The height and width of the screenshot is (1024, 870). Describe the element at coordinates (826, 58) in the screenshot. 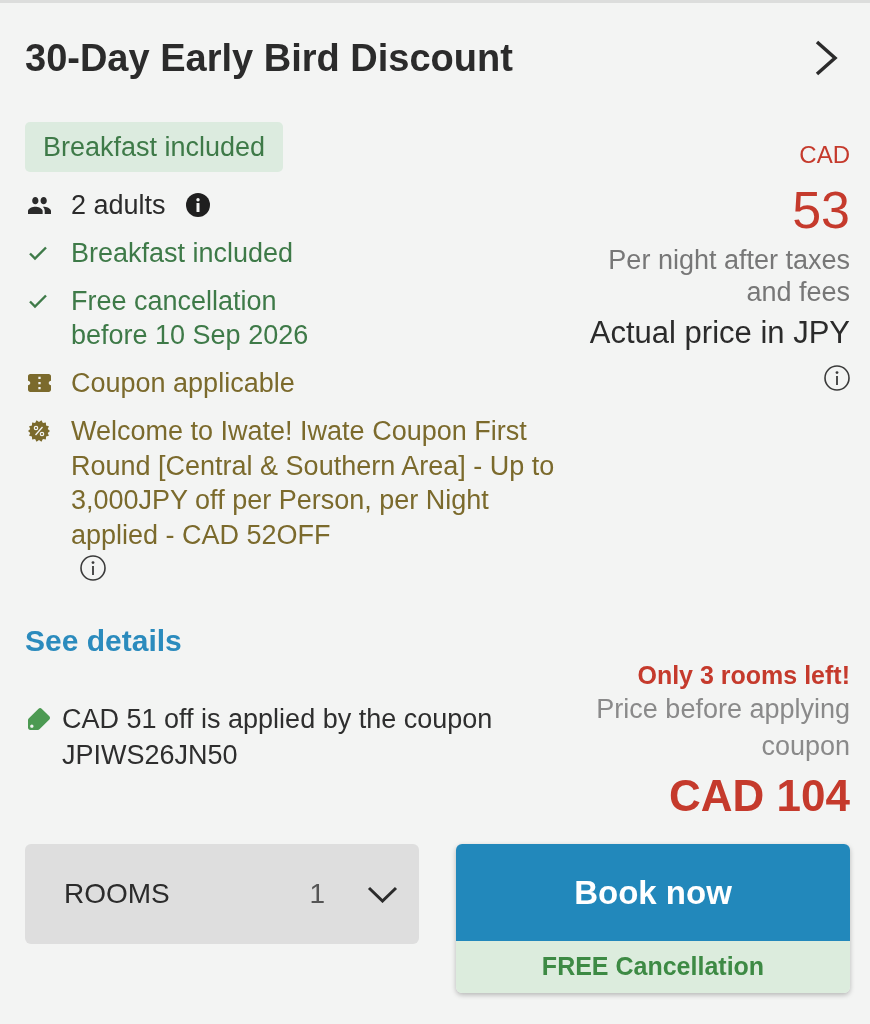

I see `chevron-right-icon` at that location.